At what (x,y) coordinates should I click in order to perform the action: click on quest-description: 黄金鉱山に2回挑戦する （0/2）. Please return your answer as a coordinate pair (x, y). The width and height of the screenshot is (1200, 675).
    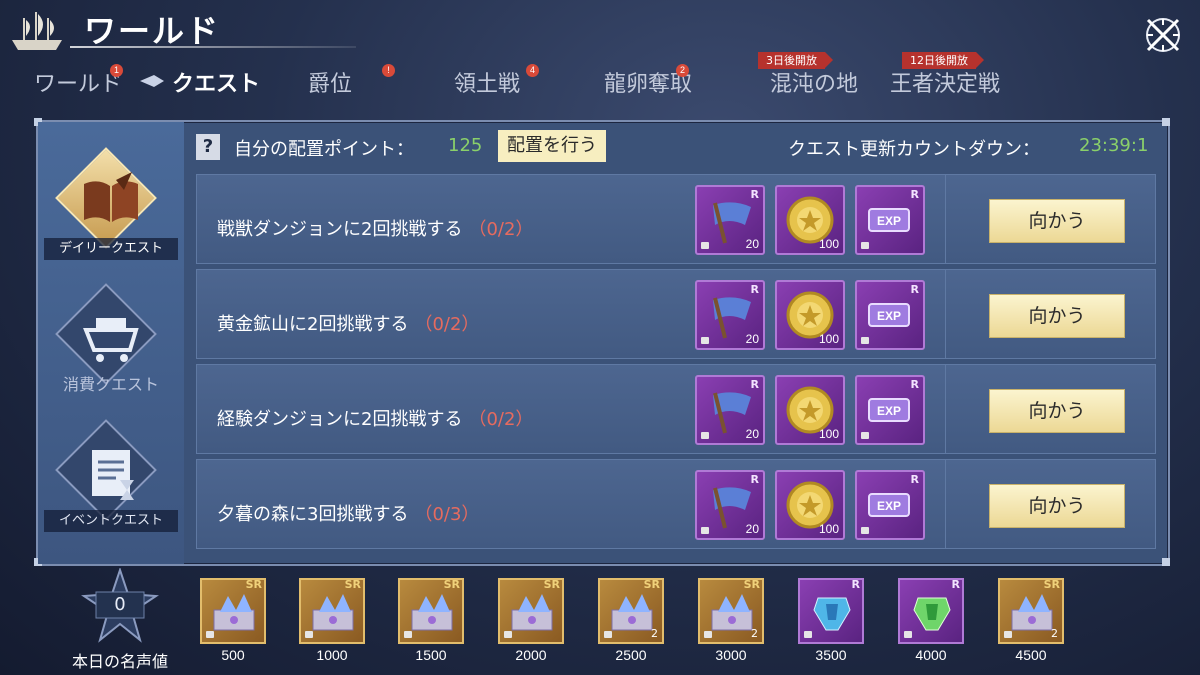
    Looking at the image, I should click on (348, 324).